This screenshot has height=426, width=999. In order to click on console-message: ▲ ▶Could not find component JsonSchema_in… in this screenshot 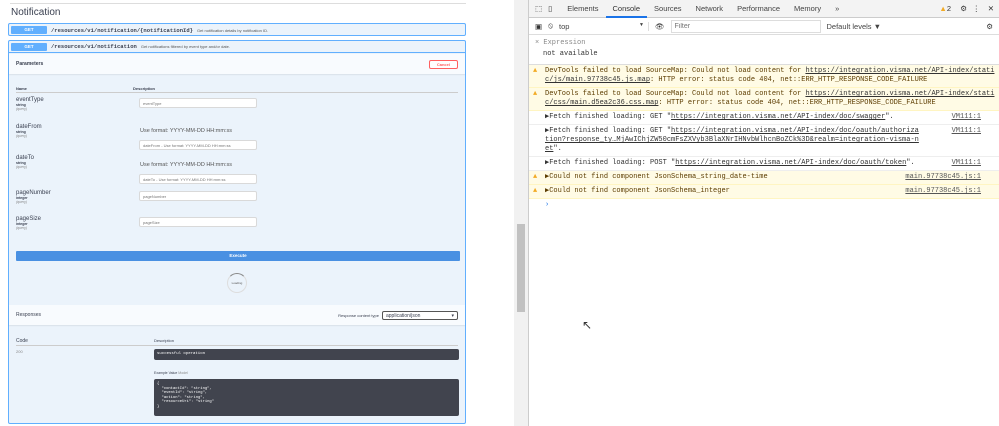, I will do `click(764, 192)`.